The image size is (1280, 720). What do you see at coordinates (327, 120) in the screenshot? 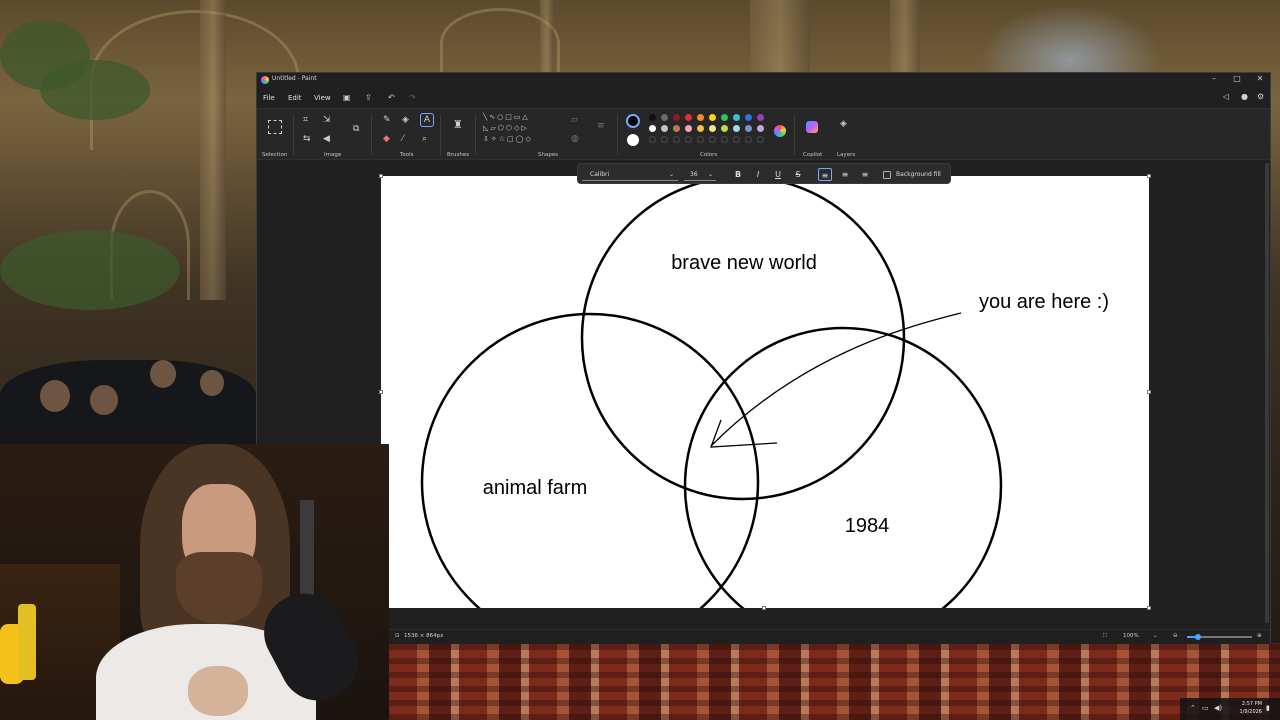
I see `resize-icon: ⇲` at bounding box center [327, 120].